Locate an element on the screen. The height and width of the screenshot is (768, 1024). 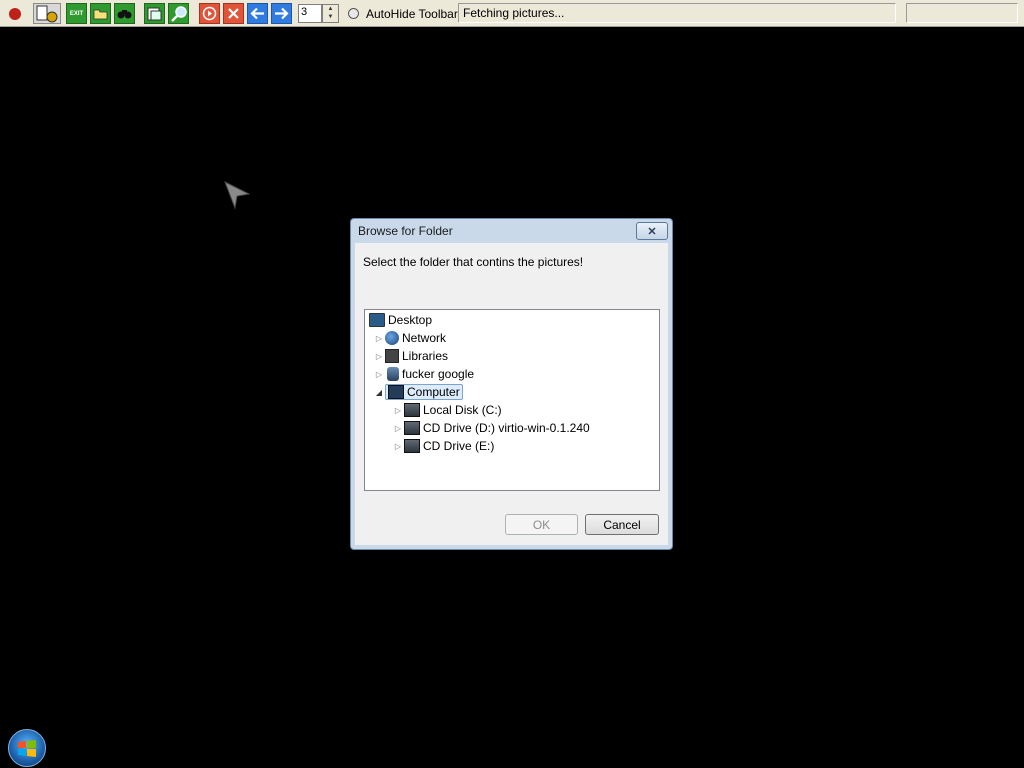
tree-item-label: Local Disk (C:) is located at coordinates (462, 410).